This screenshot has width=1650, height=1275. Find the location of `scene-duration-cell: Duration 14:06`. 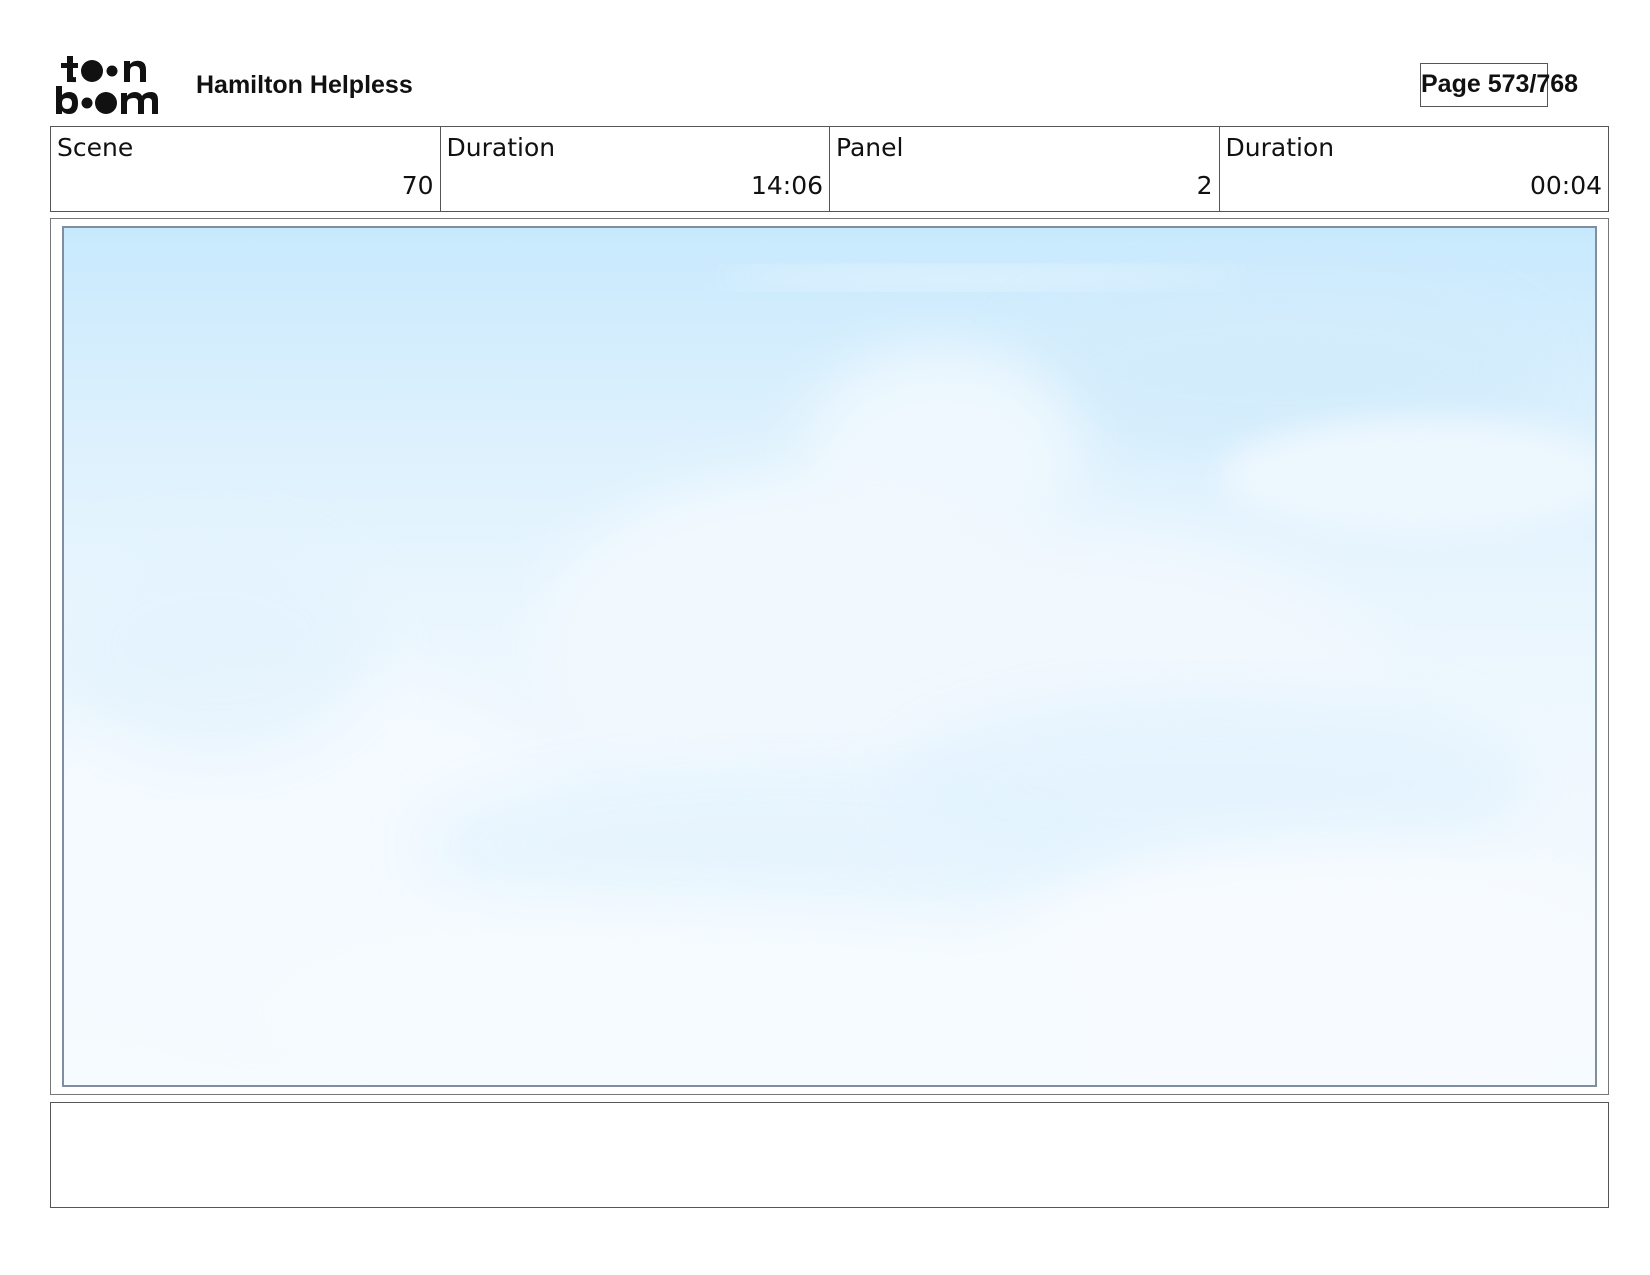

scene-duration-cell: Duration 14:06 is located at coordinates (635, 169).